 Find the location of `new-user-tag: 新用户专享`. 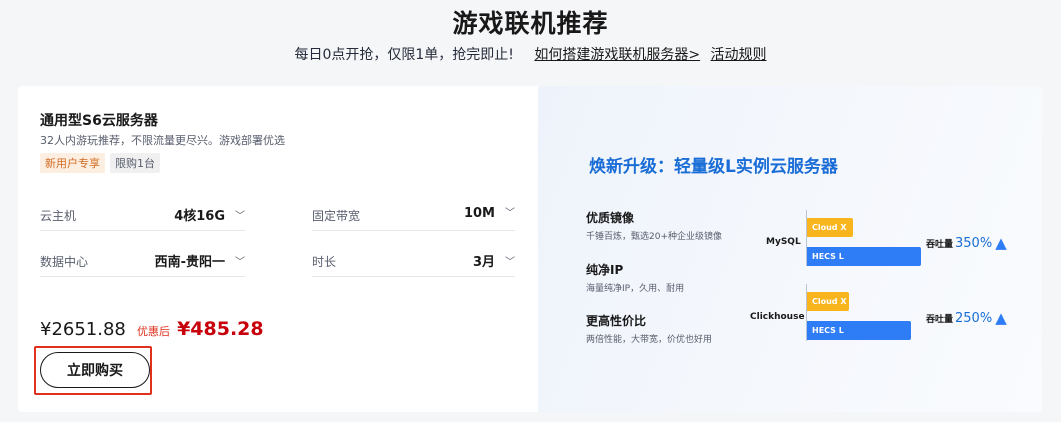

new-user-tag: 新用户专享 is located at coordinates (72, 163).